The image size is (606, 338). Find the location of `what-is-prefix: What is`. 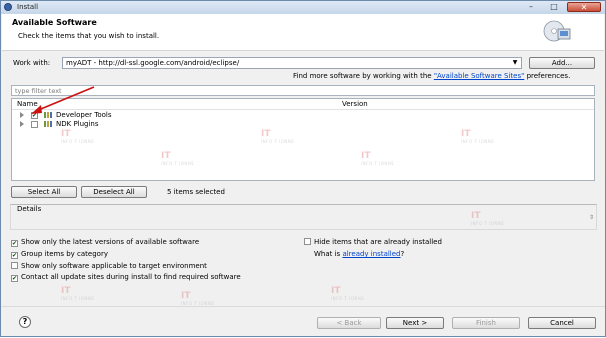

what-is-prefix: What is is located at coordinates (328, 254).